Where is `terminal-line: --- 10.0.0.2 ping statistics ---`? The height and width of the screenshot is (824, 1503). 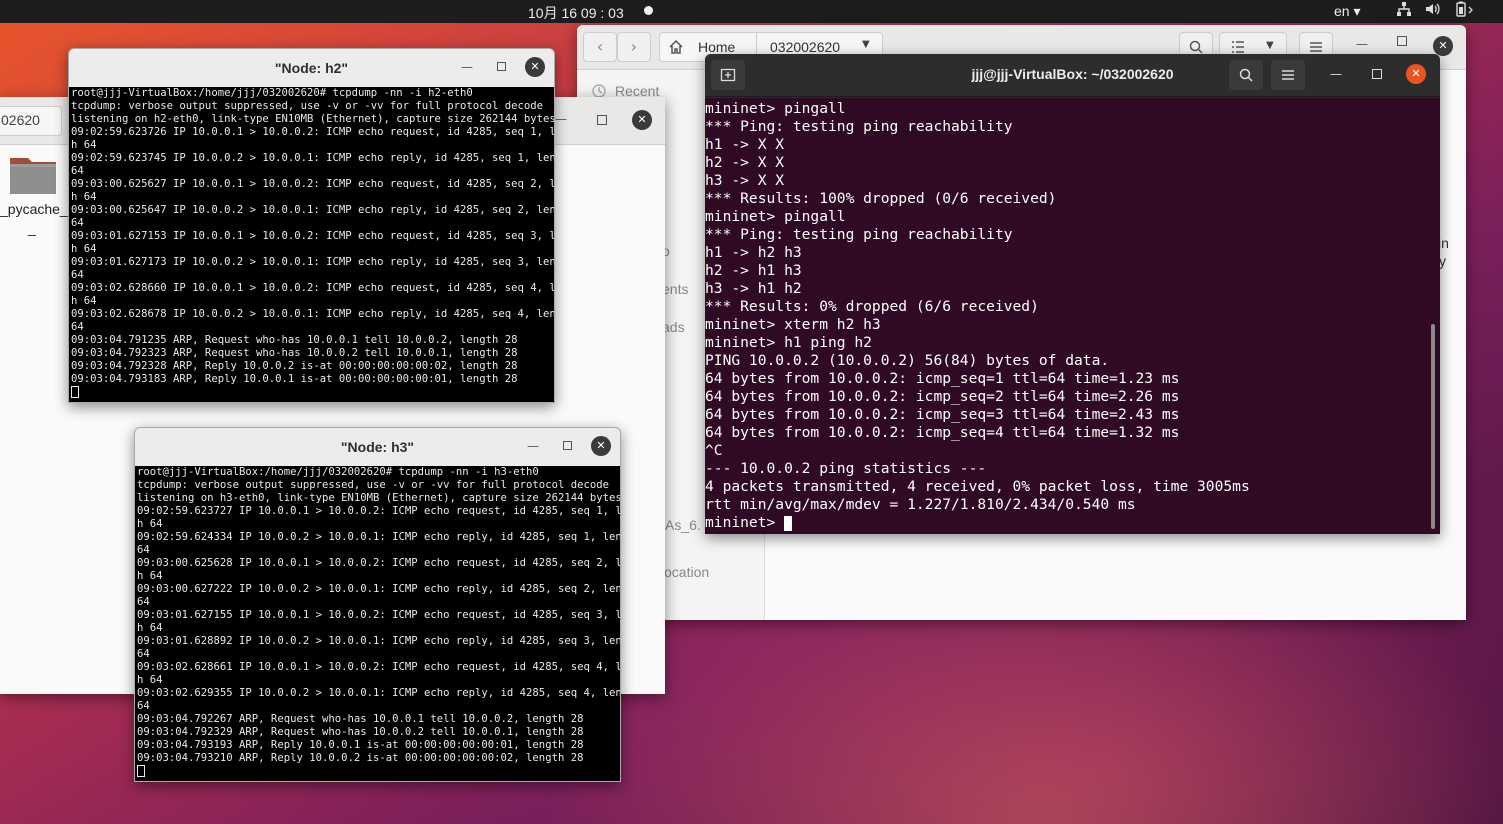 terminal-line: --- 10.0.0.2 ping statistics --- is located at coordinates (1072, 469).